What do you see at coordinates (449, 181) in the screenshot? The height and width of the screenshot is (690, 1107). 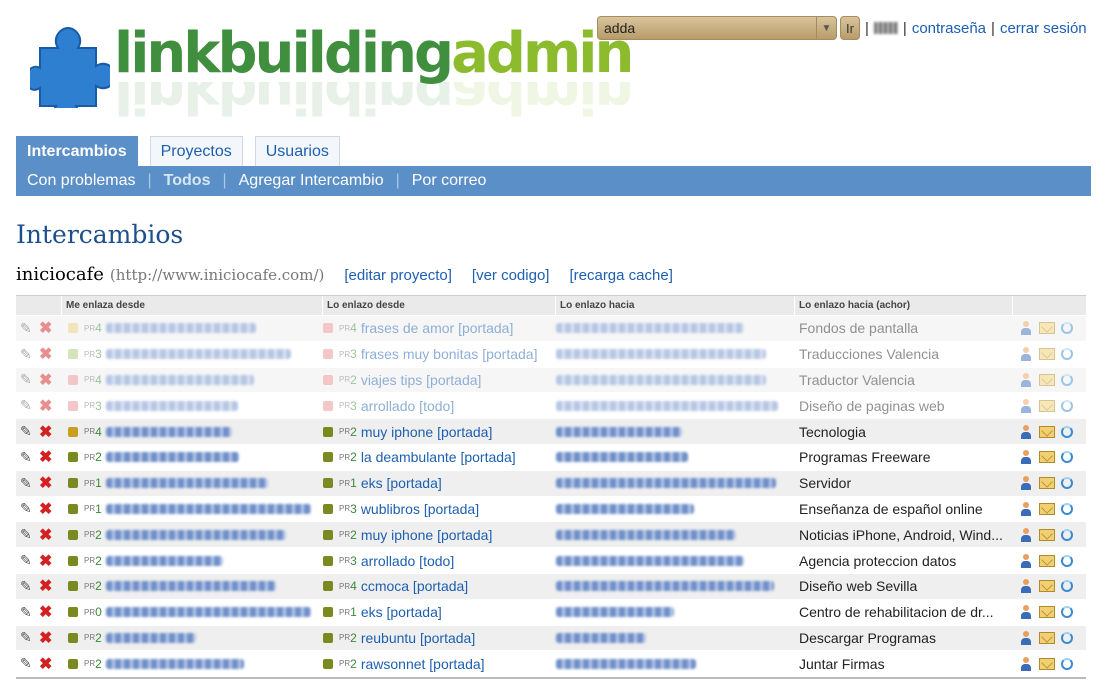 I see `subnav-por-correo: Por correo` at bounding box center [449, 181].